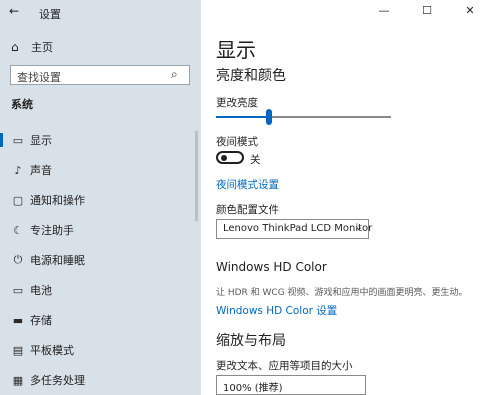  Describe the element at coordinates (18, 380) in the screenshot. I see `multitask-icon: ▦` at that location.